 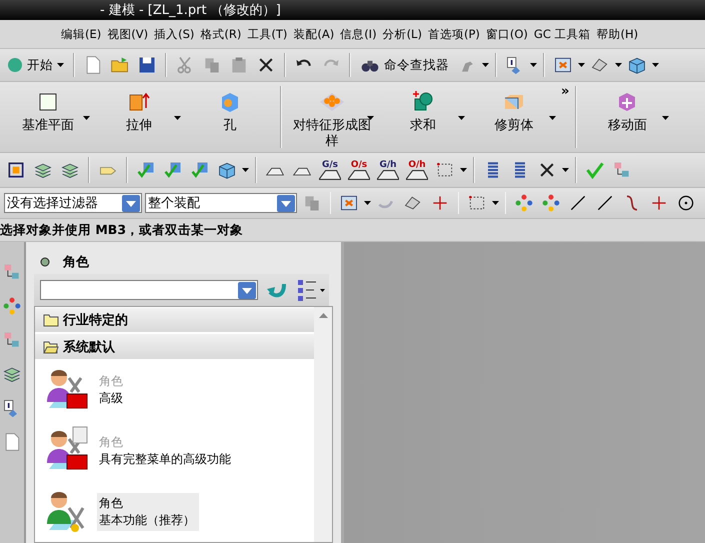 What do you see at coordinates (230, 117) in the screenshot?
I see `feature-button: 孔` at bounding box center [230, 117].